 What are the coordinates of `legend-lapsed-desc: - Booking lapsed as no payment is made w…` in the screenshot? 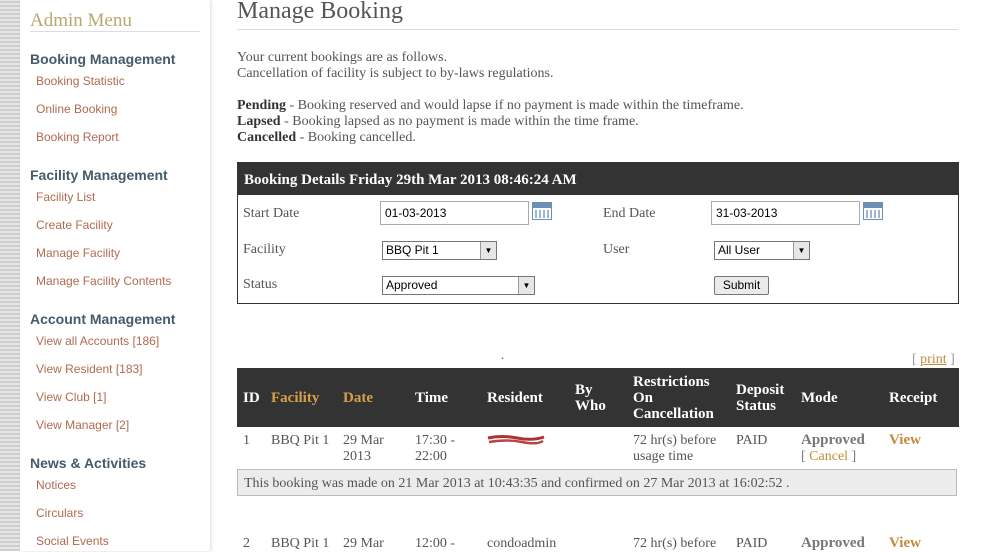 It's located at (459, 121).